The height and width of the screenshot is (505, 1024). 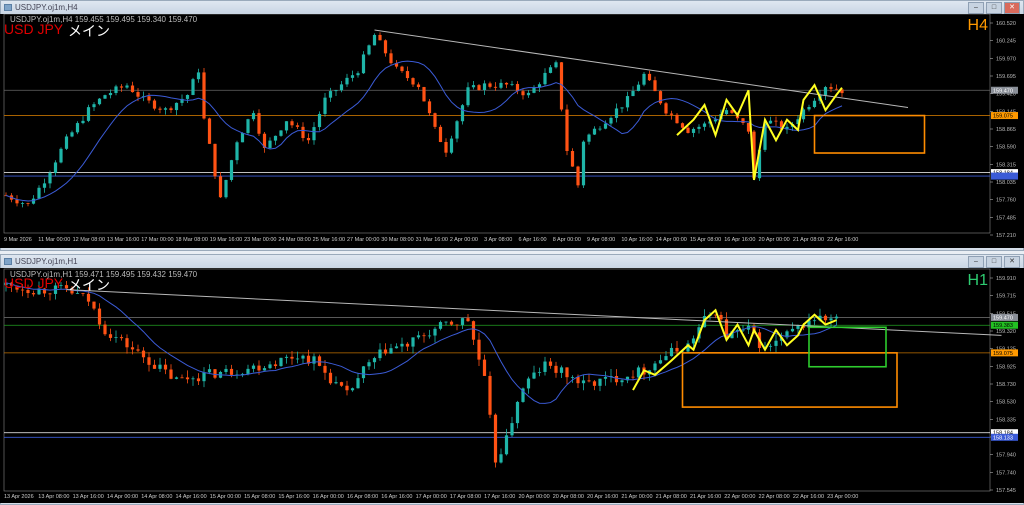 I want to click on time-tick-label: 17 Apr 00:00, so click(x=431, y=497).